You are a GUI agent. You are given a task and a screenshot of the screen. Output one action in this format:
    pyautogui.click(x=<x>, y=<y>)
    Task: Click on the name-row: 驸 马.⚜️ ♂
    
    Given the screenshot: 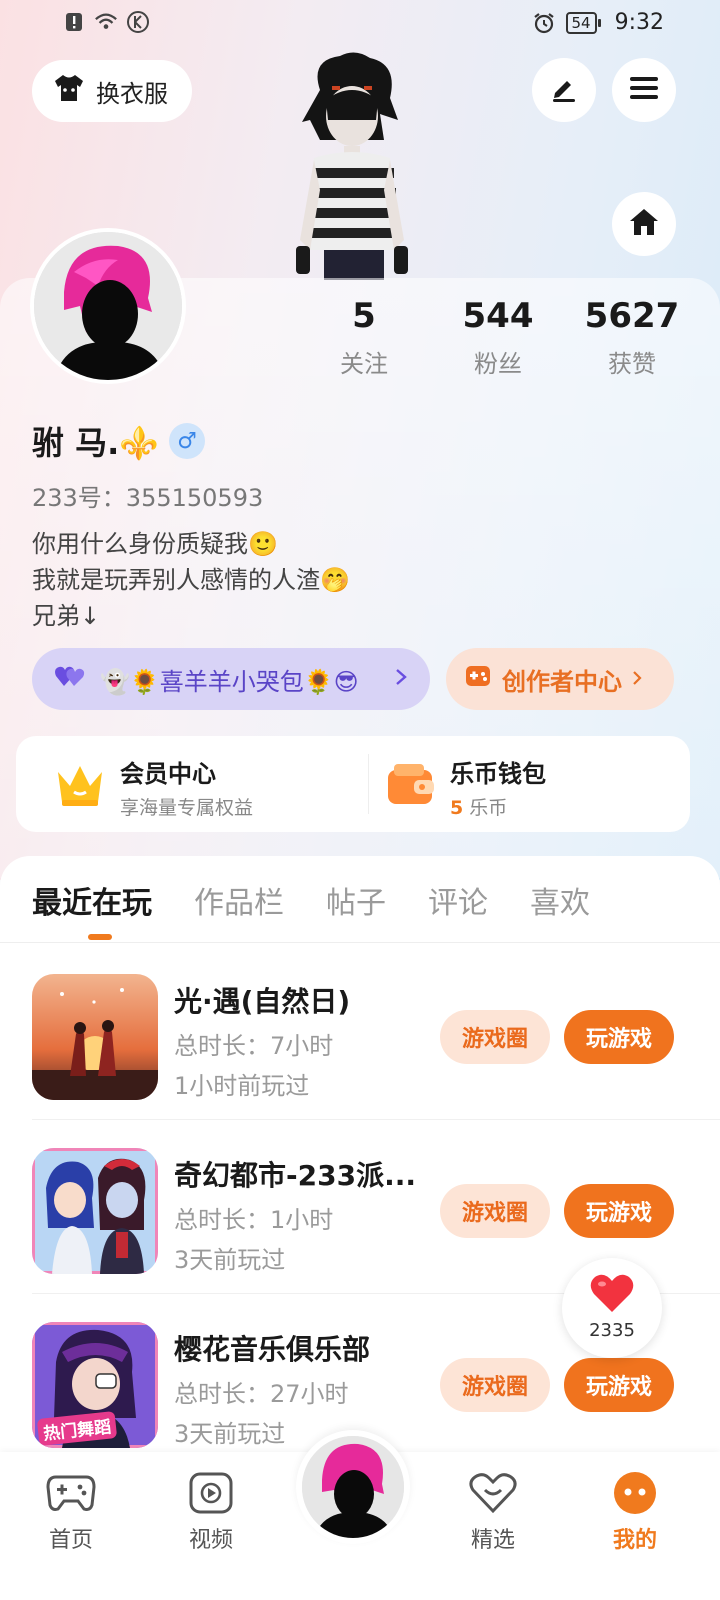 What is the action you would take?
    pyautogui.click(x=119, y=441)
    